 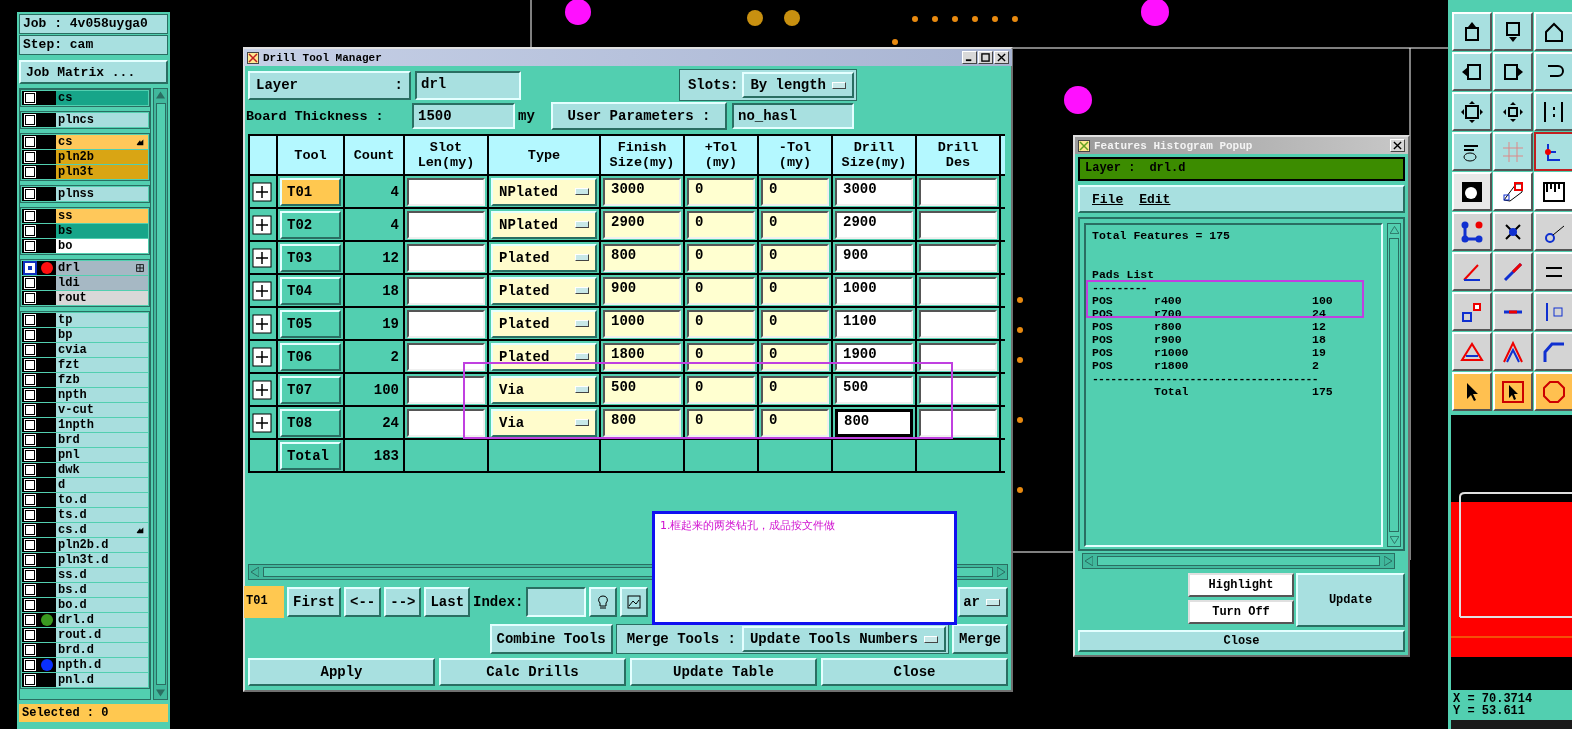 What do you see at coordinates (544, 224) in the screenshot?
I see `type-dropdown: NPlated` at bounding box center [544, 224].